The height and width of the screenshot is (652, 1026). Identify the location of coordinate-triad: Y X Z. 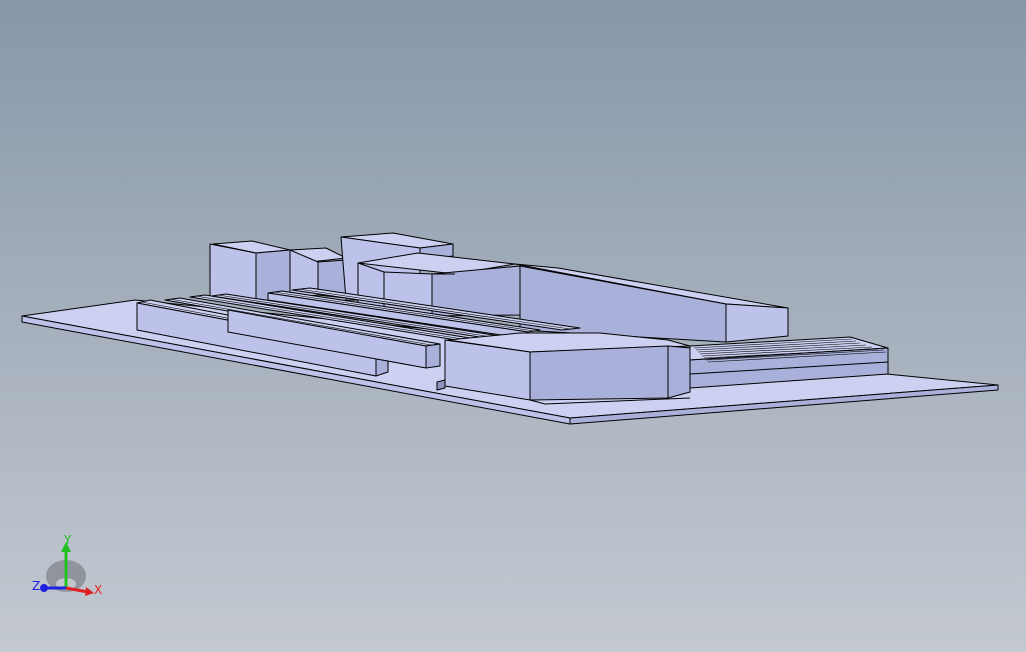
(67, 565).